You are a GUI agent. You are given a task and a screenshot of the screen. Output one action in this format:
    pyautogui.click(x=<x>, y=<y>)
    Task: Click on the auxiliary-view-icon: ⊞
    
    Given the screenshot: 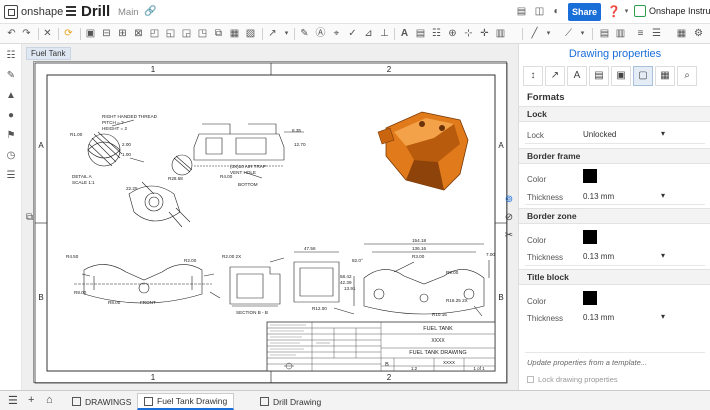 What is the action you would take?
    pyautogui.click(x=122, y=33)
    